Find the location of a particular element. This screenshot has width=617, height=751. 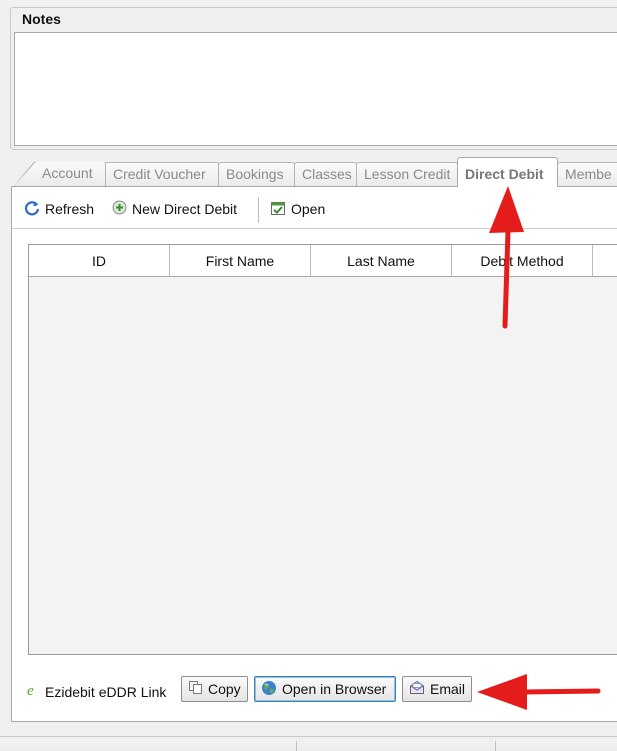

column-header-extra is located at coordinates (605, 260).